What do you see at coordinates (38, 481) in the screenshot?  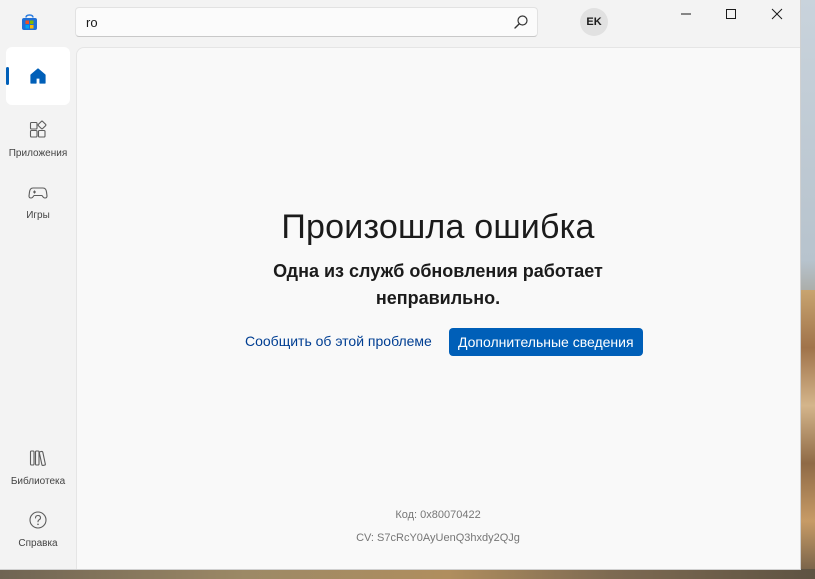 I see `sidebar-item-label: Библиотека` at bounding box center [38, 481].